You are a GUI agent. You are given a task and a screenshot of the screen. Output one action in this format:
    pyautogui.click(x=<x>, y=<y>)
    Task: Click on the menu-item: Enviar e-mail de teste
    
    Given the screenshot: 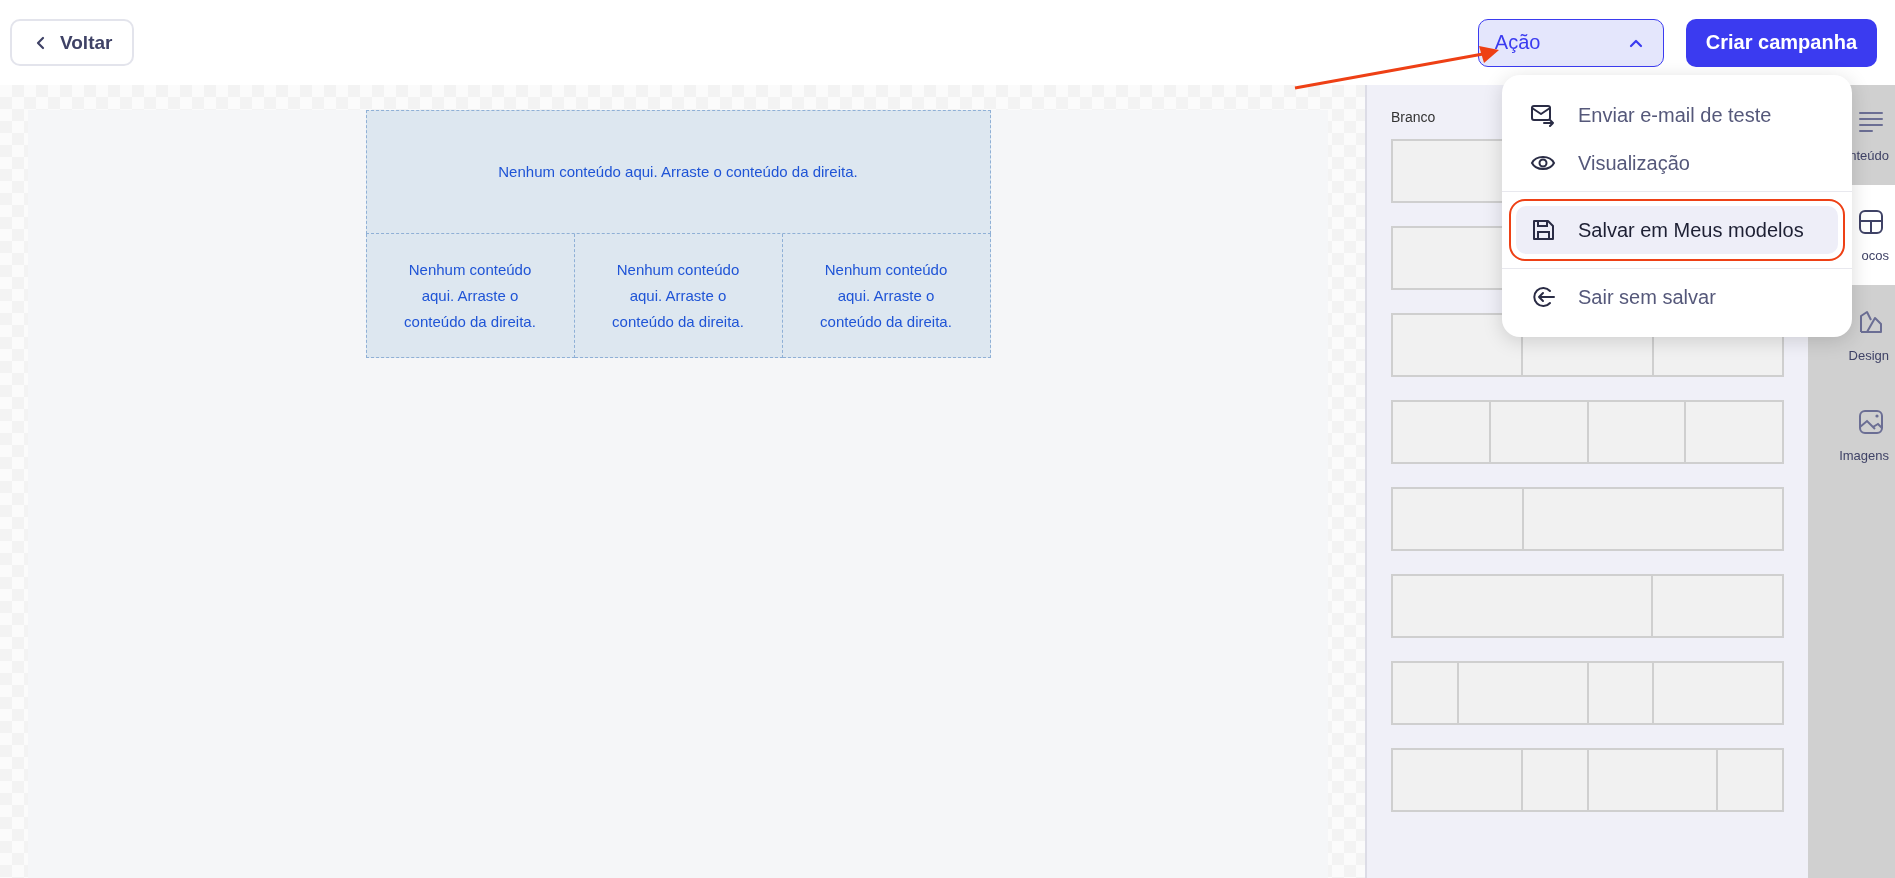 What is the action you would take?
    pyautogui.click(x=1677, y=115)
    